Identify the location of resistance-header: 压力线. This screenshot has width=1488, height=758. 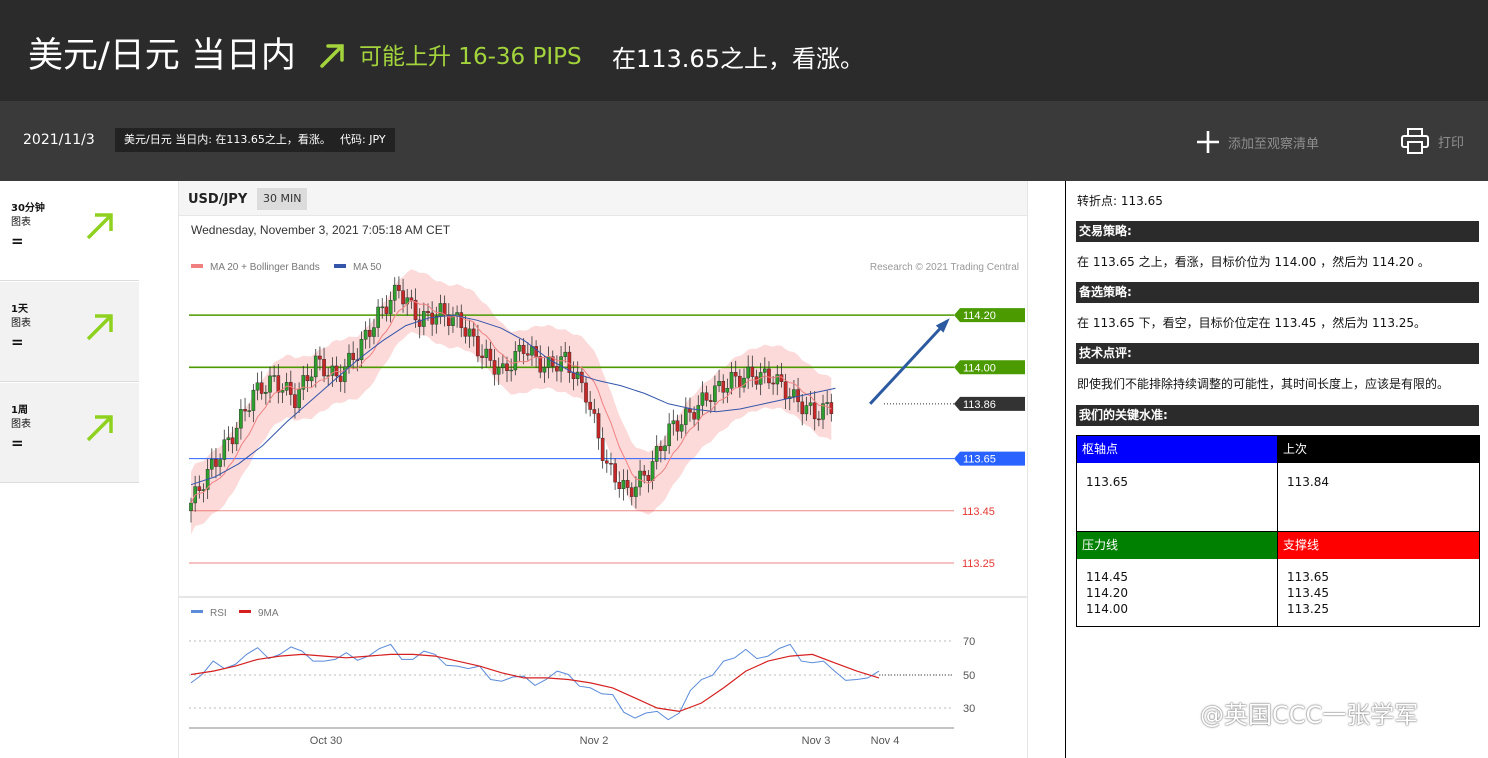
(1177, 545).